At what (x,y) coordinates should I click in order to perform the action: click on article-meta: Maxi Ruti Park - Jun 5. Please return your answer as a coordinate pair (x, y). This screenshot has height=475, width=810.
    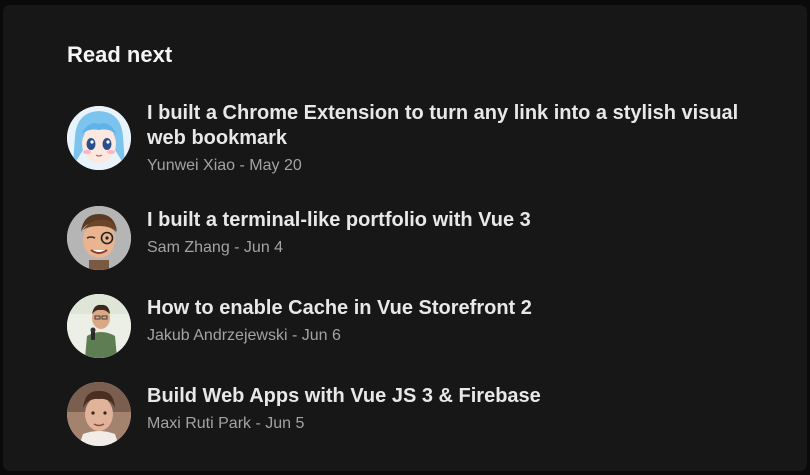
    Looking at the image, I should click on (226, 423).